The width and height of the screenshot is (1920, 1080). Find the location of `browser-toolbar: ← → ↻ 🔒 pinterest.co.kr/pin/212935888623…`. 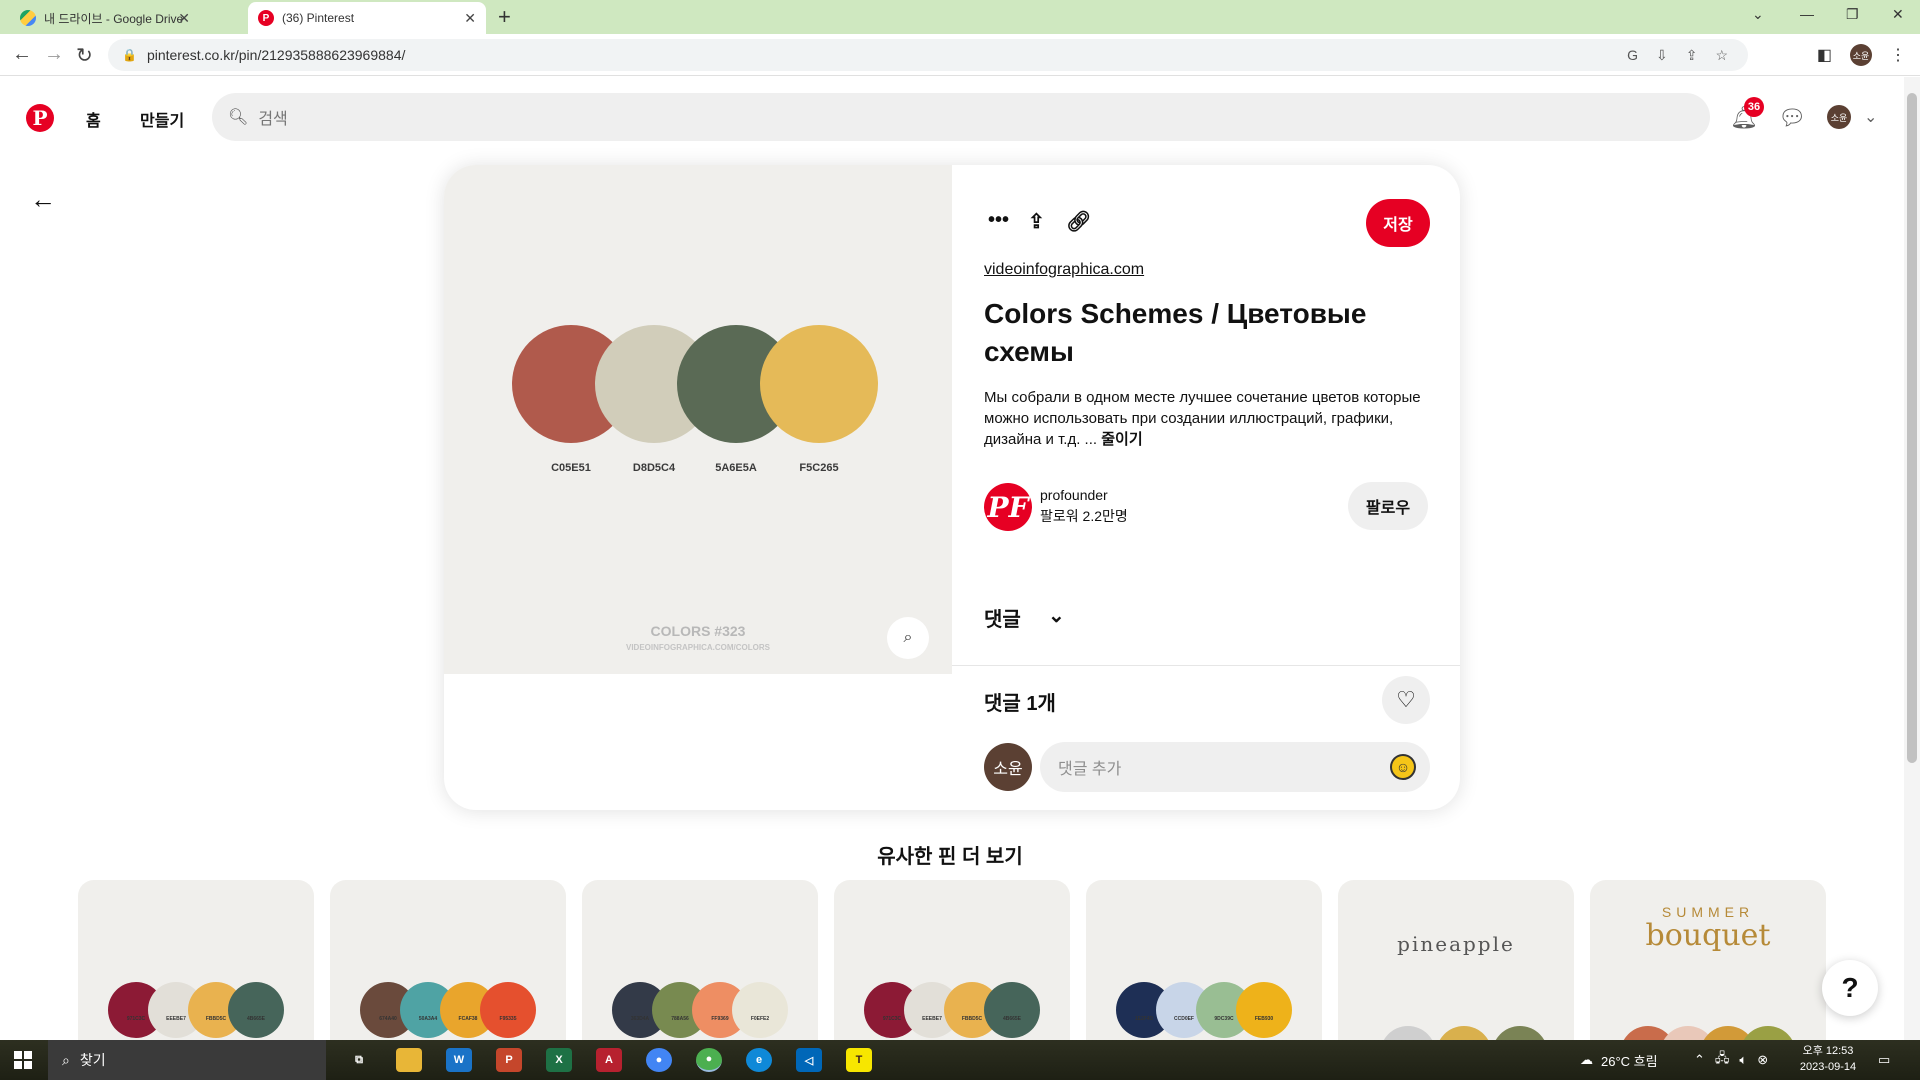

browser-toolbar: ← → ↻ 🔒 pinterest.co.kr/pin/212935888623… is located at coordinates (960, 55).